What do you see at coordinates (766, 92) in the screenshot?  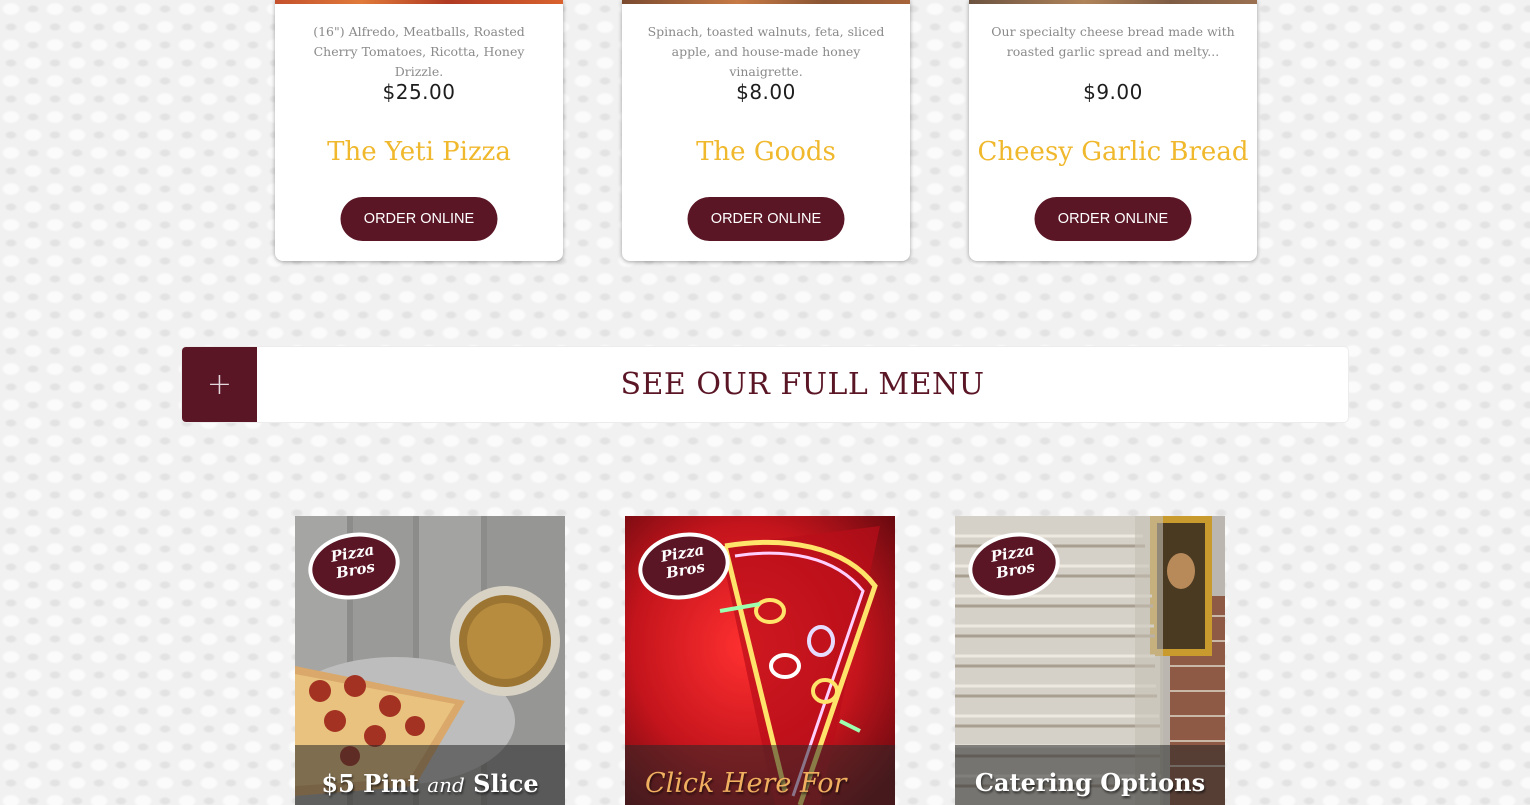 I see `item-price: $8.00` at bounding box center [766, 92].